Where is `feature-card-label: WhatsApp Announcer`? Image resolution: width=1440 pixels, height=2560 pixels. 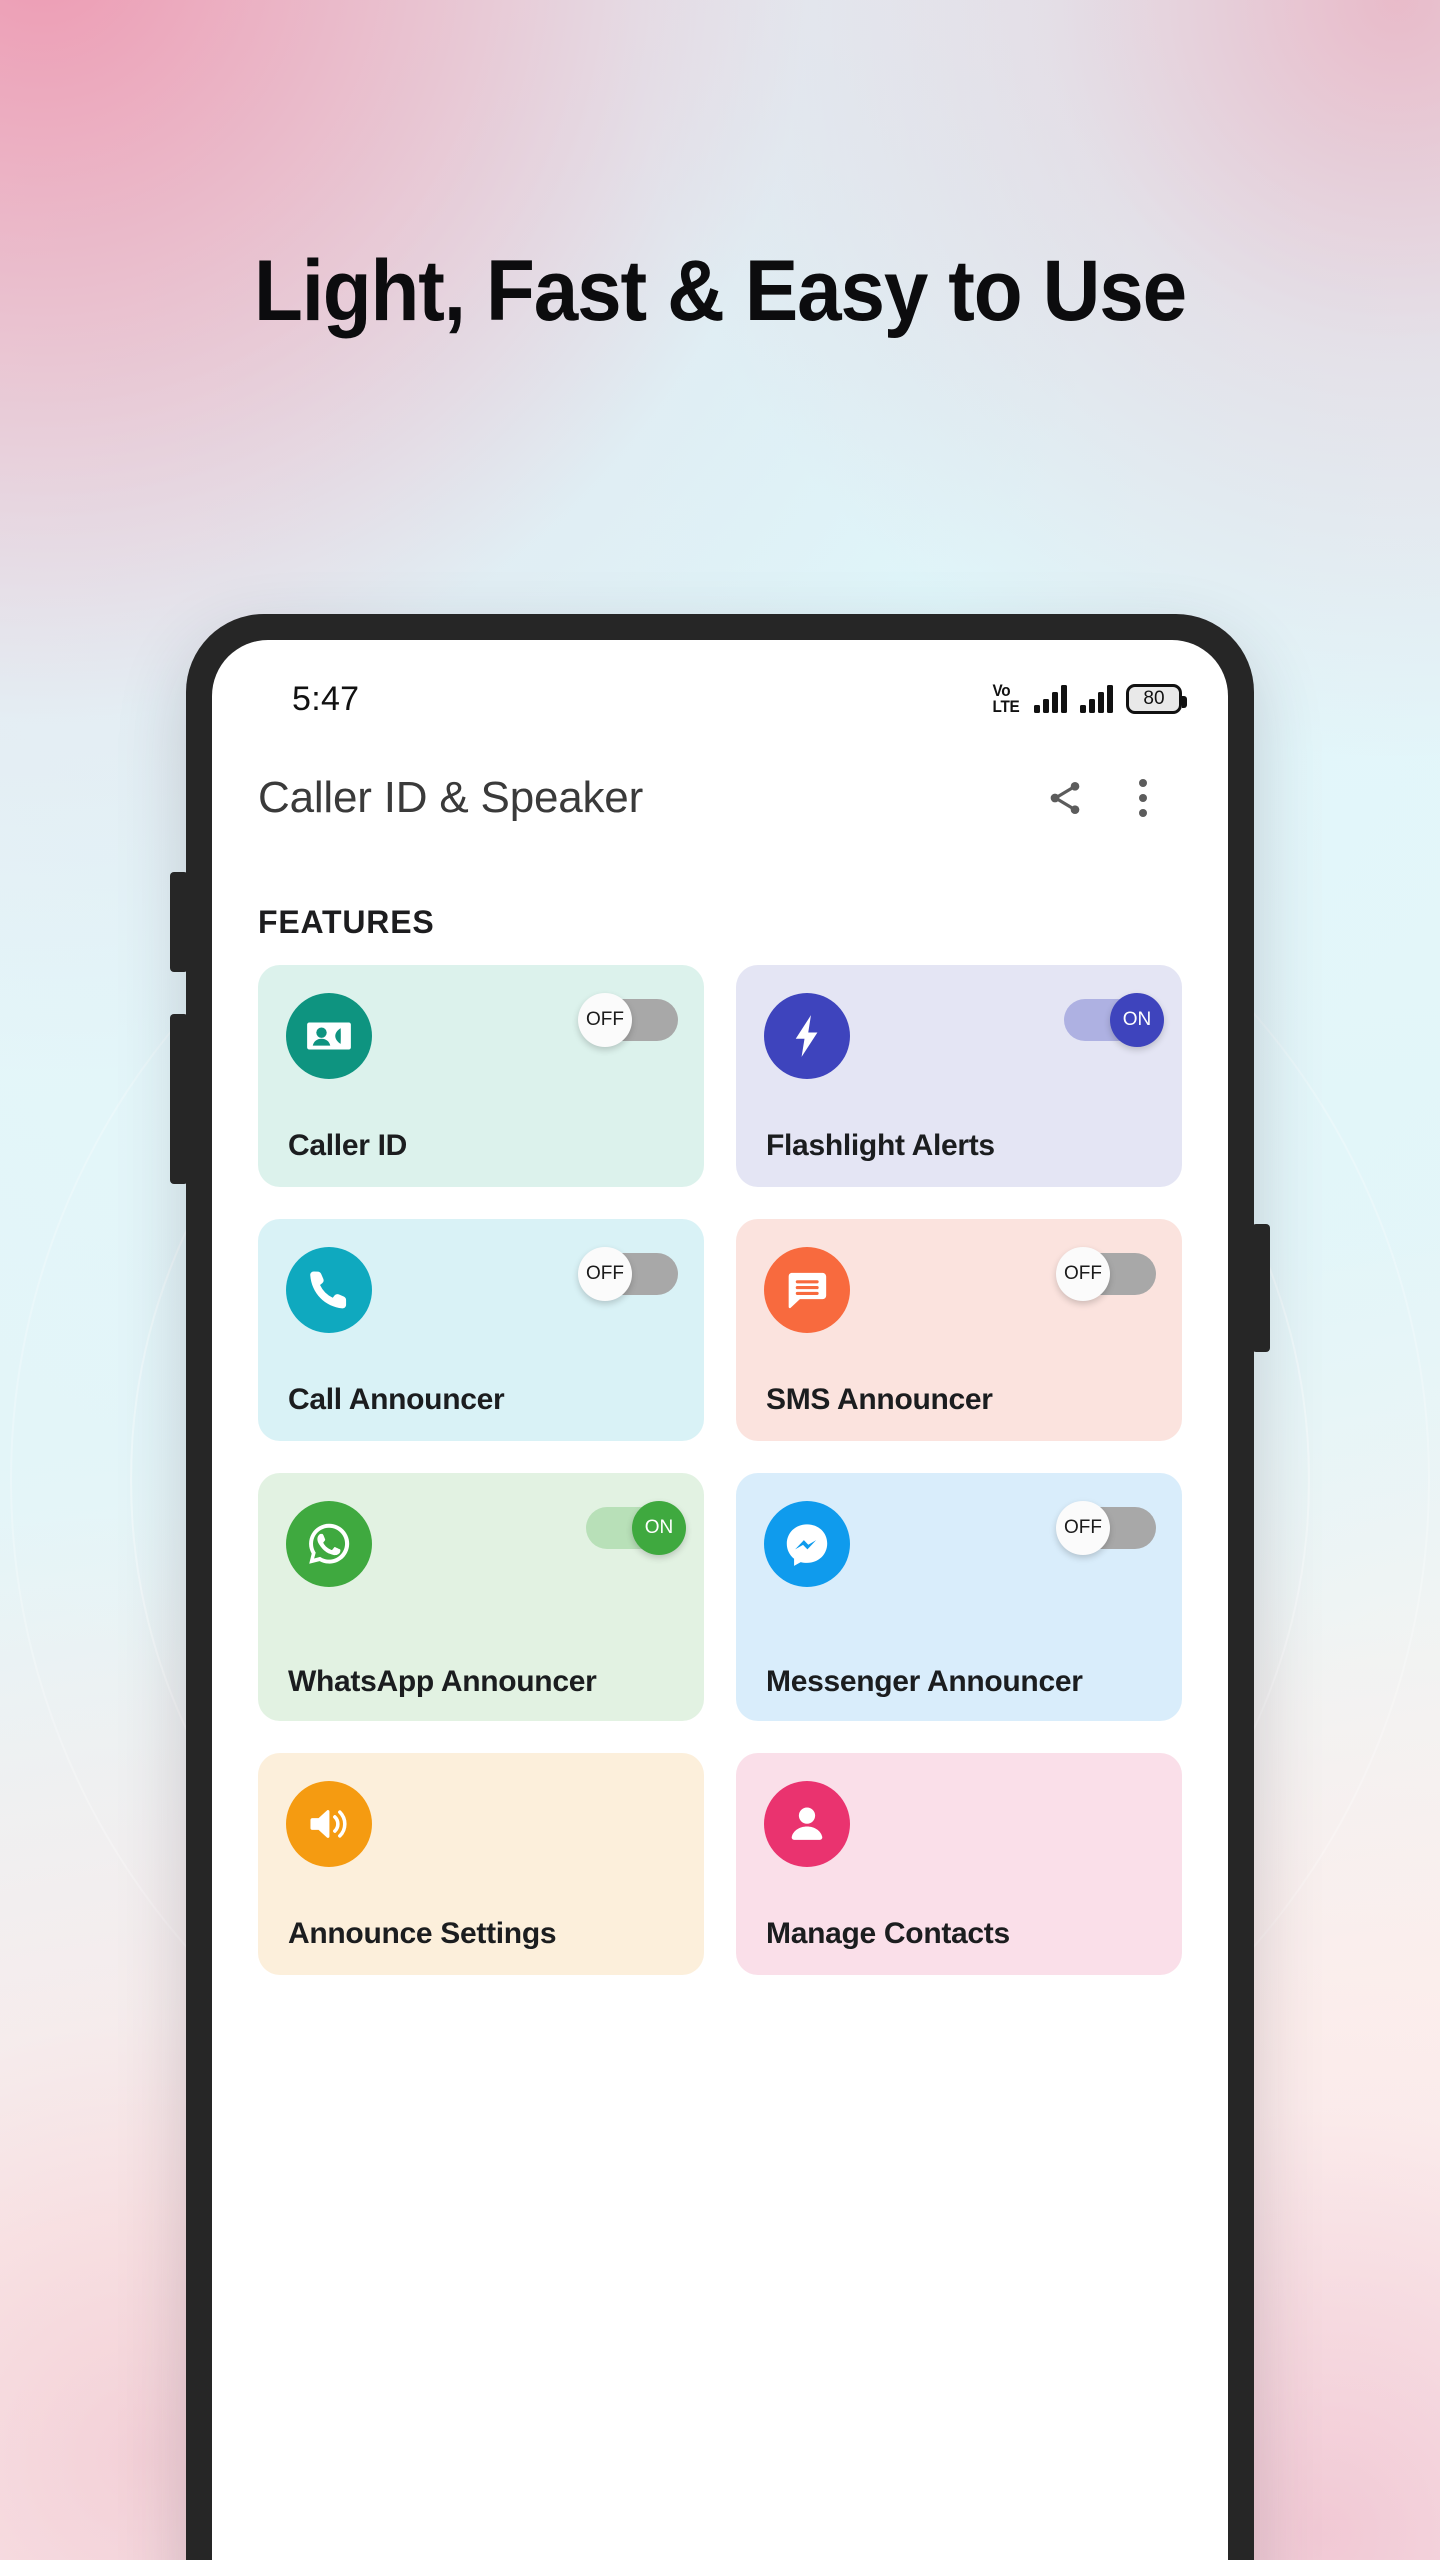 feature-card-label: WhatsApp Announcer is located at coordinates (442, 1682).